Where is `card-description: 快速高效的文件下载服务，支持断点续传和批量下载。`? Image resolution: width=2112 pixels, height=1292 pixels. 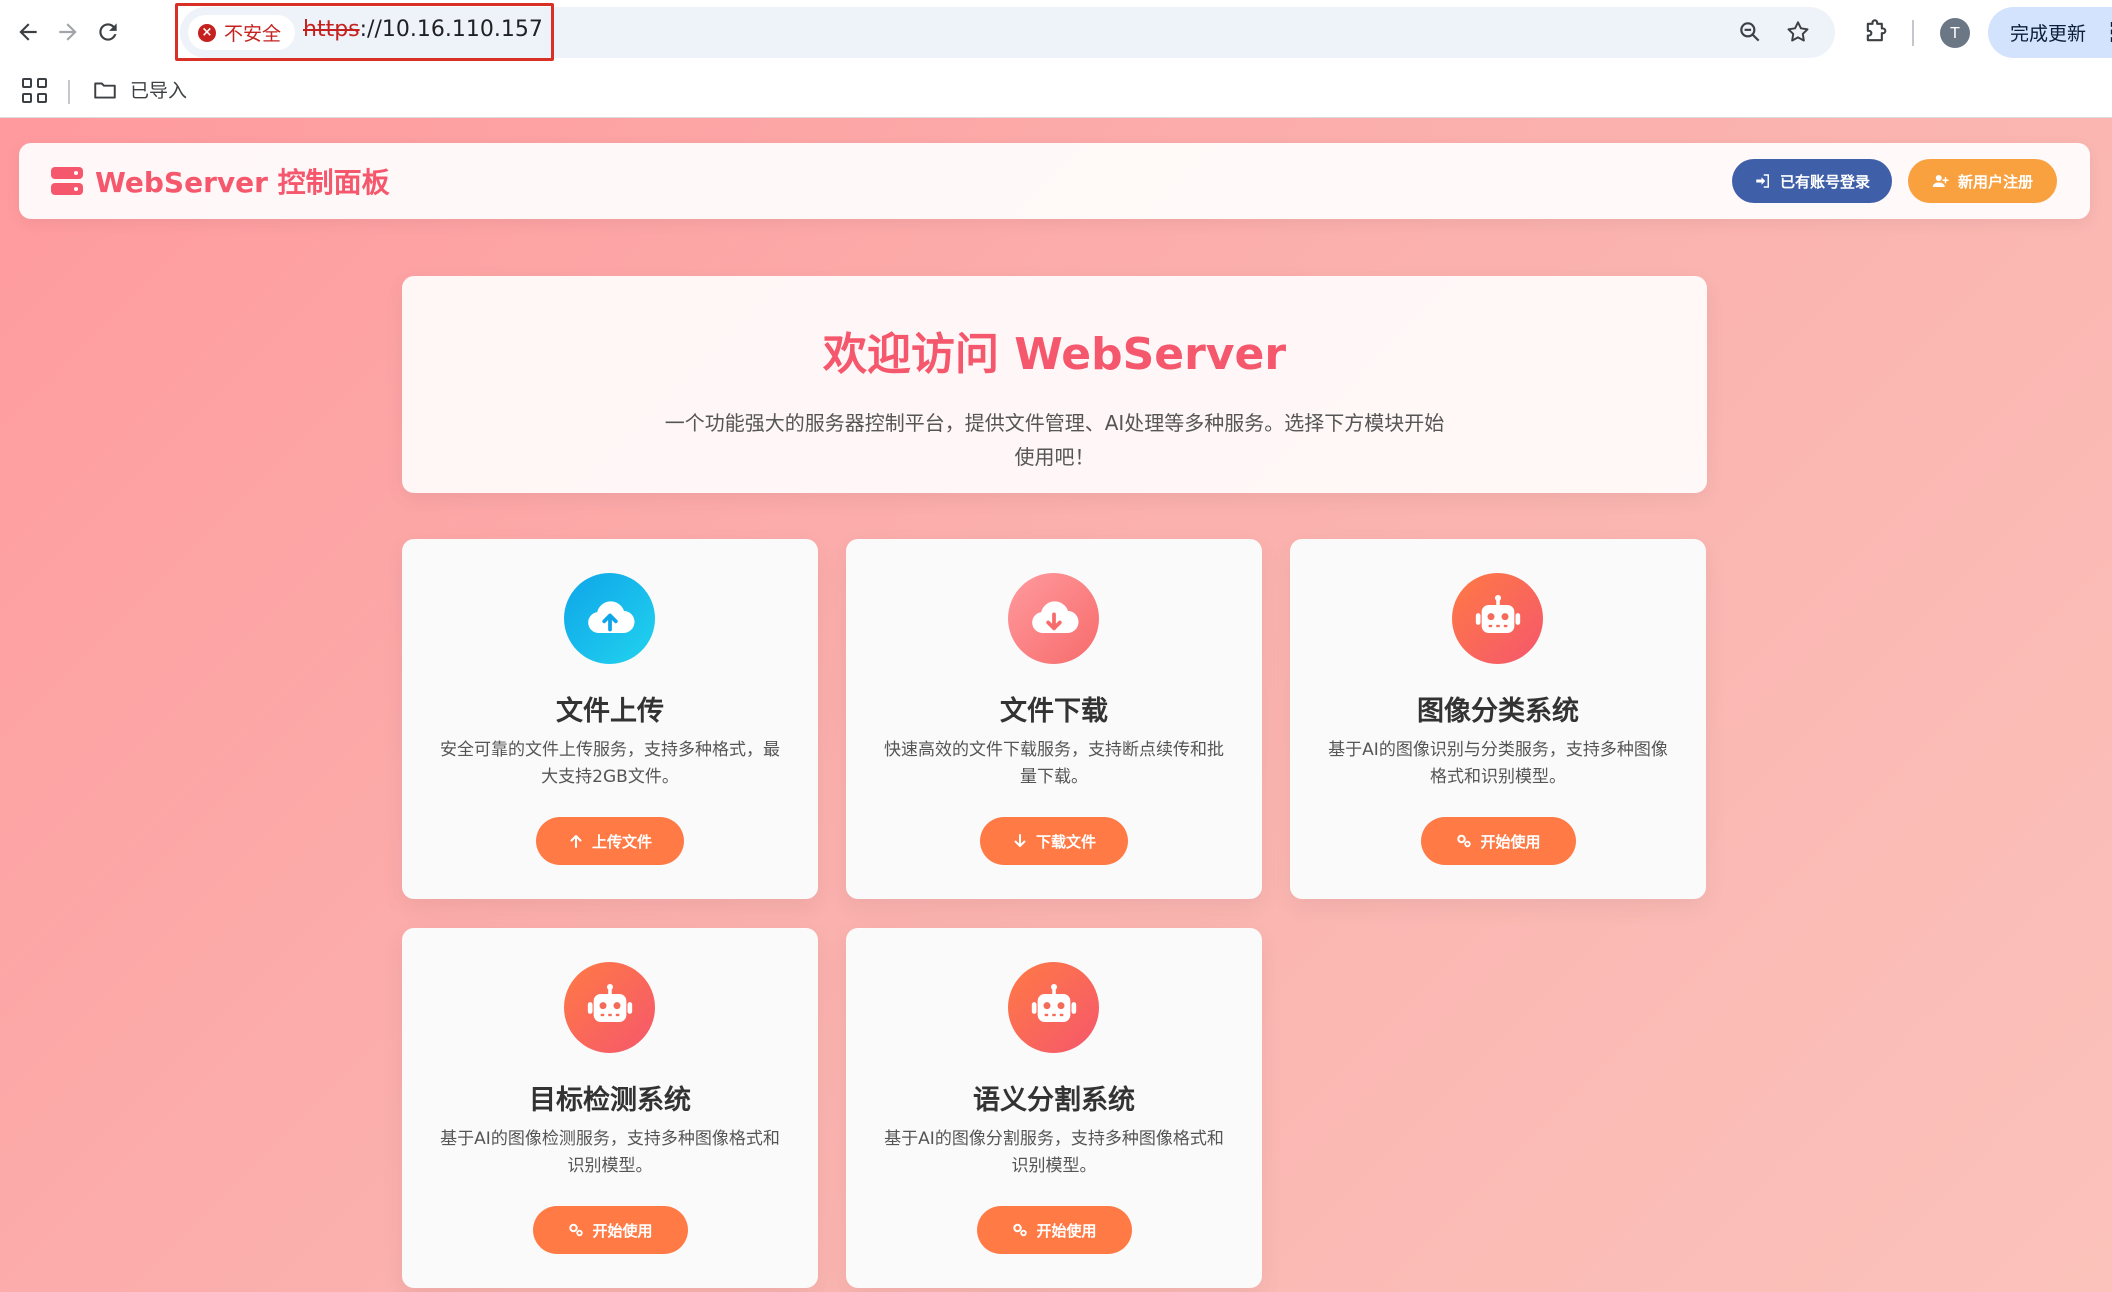 card-description: 快速高效的文件下载服务，支持断点续传和批量下载。 is located at coordinates (1054, 763).